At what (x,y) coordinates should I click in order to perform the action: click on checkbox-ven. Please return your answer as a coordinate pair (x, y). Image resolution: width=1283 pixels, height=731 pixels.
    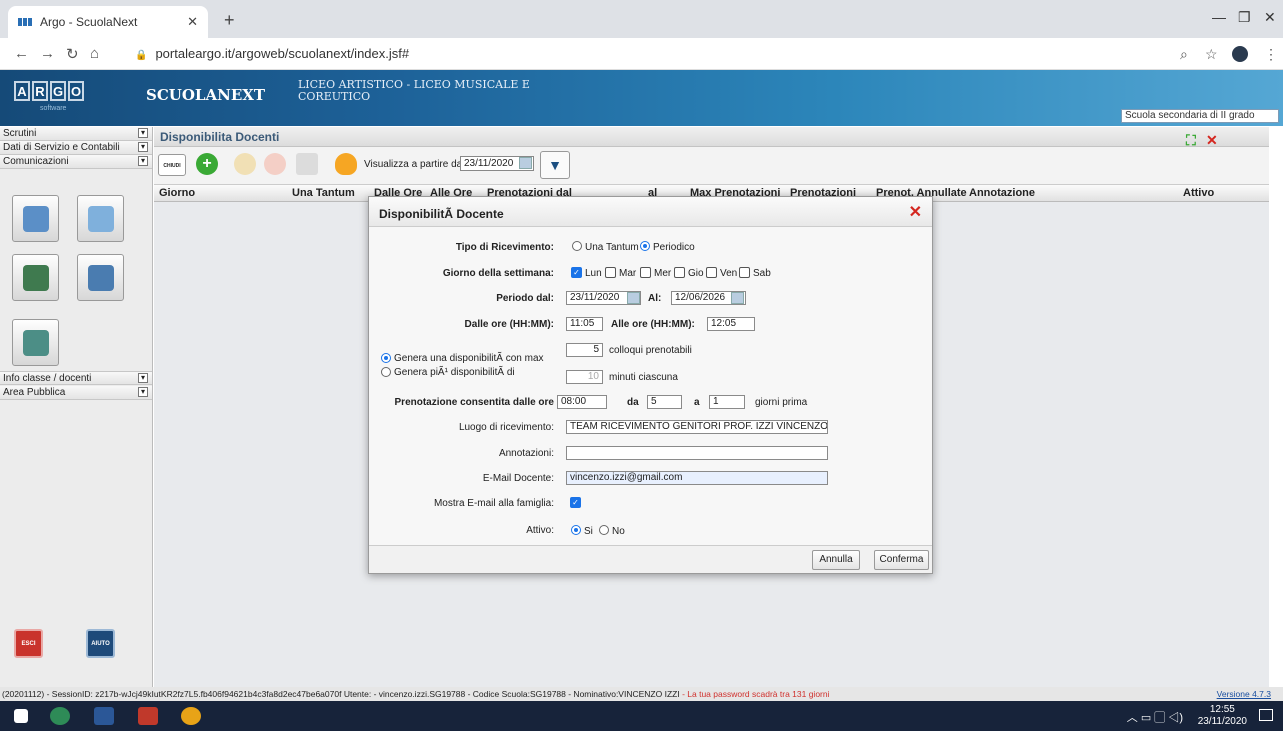
    Looking at the image, I should click on (711, 272).